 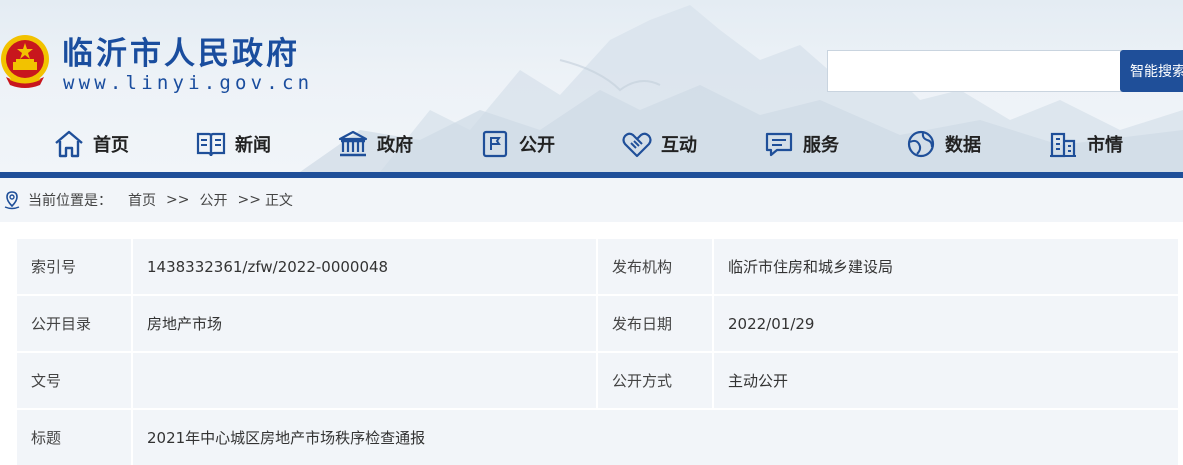 I want to click on nav-label: 数据, so click(x=963, y=145).